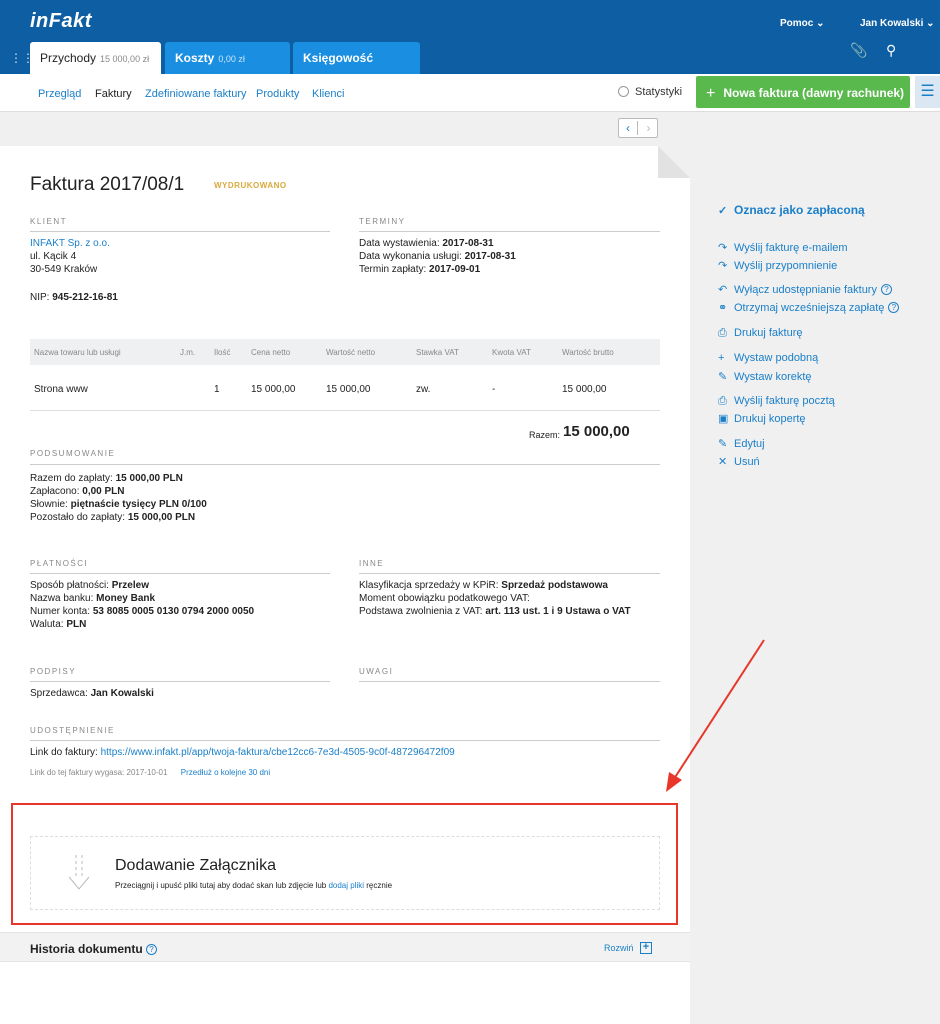  Describe the element at coordinates (70, 243) in the screenshot. I see `client-name-link: INFAKT Sp. z o.o.` at that location.